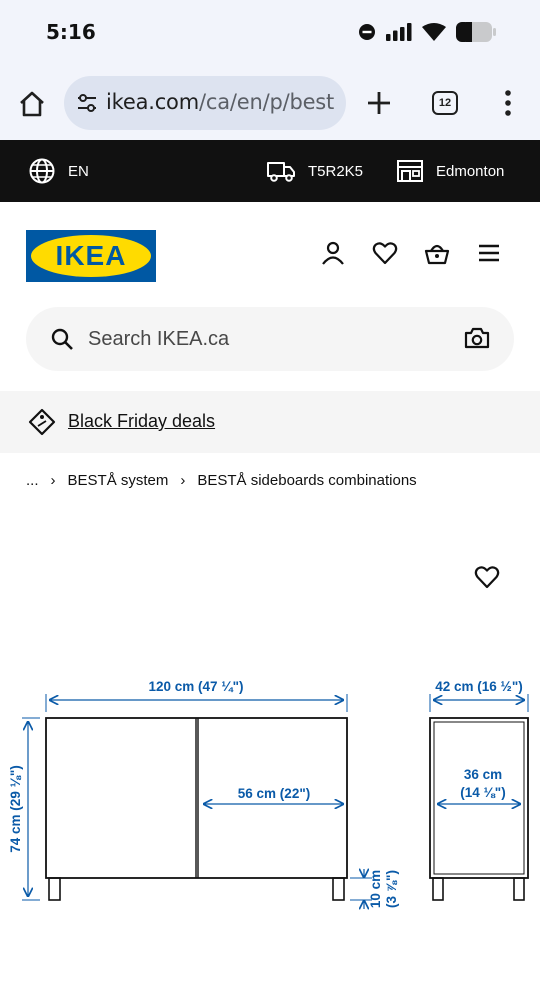 This screenshot has width=540, height=982. I want to click on wifi-icon, so click(434, 32).